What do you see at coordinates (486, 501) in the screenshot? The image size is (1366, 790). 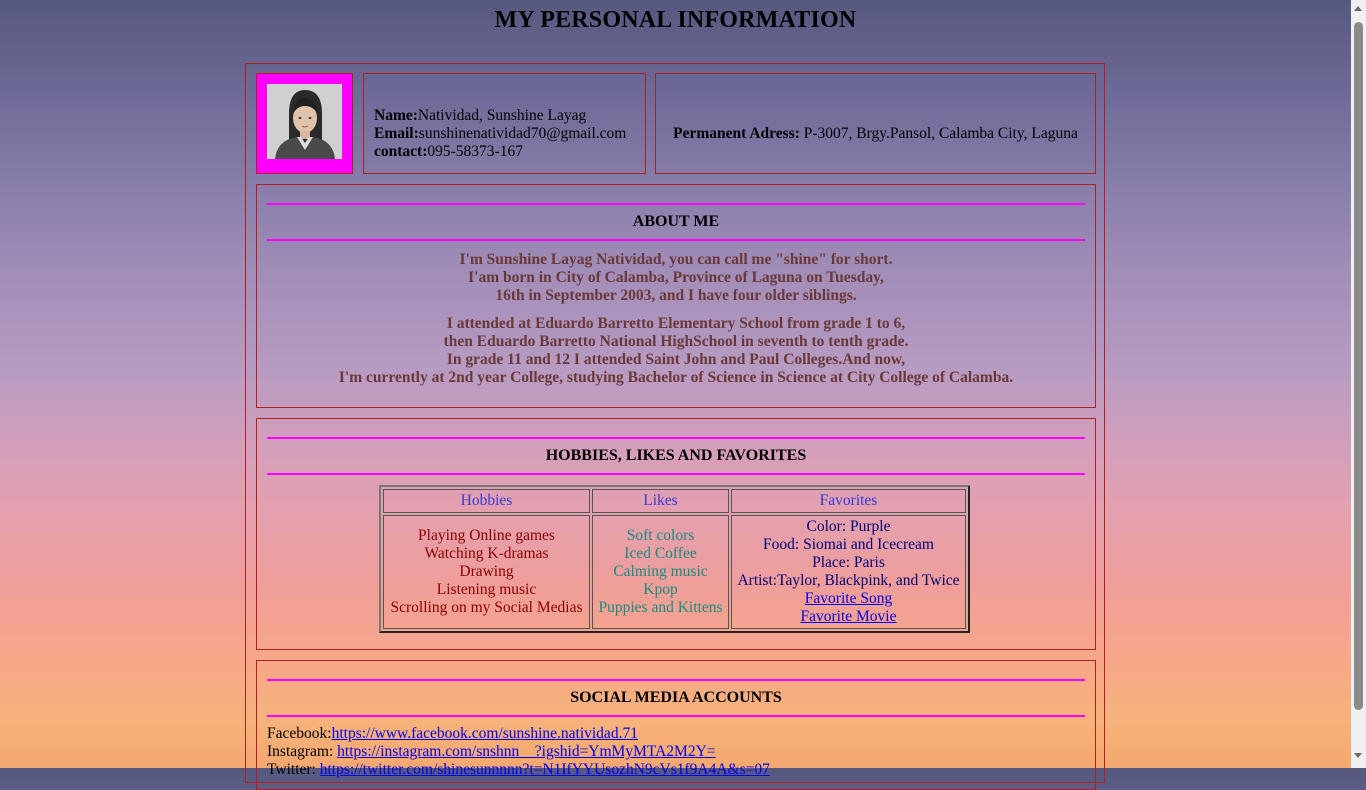 I see `header-hobbies: Hobbies` at bounding box center [486, 501].